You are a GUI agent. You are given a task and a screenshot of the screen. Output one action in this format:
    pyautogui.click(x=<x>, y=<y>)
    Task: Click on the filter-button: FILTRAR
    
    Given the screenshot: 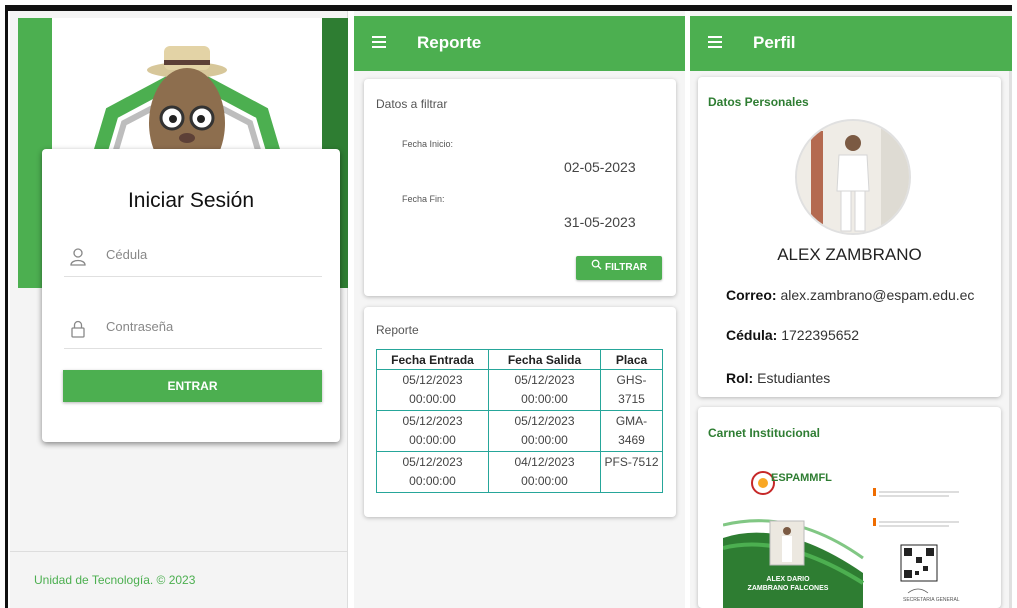 What is the action you would take?
    pyautogui.click(x=619, y=268)
    